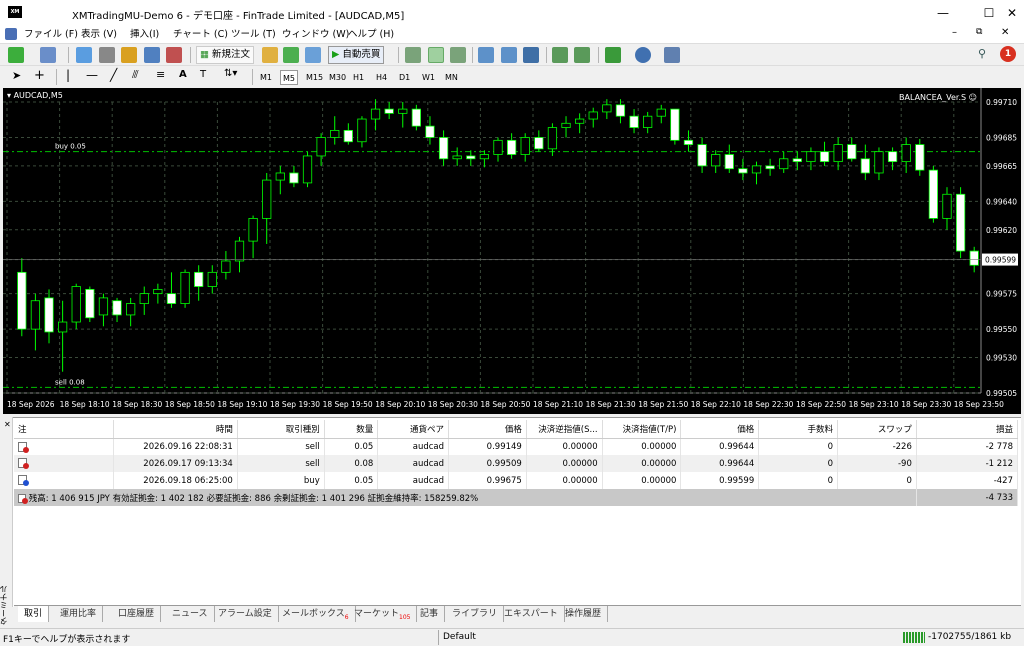  What do you see at coordinates (253, 34) in the screenshot?
I see `menu-tools: ツール (T)` at bounding box center [253, 34].